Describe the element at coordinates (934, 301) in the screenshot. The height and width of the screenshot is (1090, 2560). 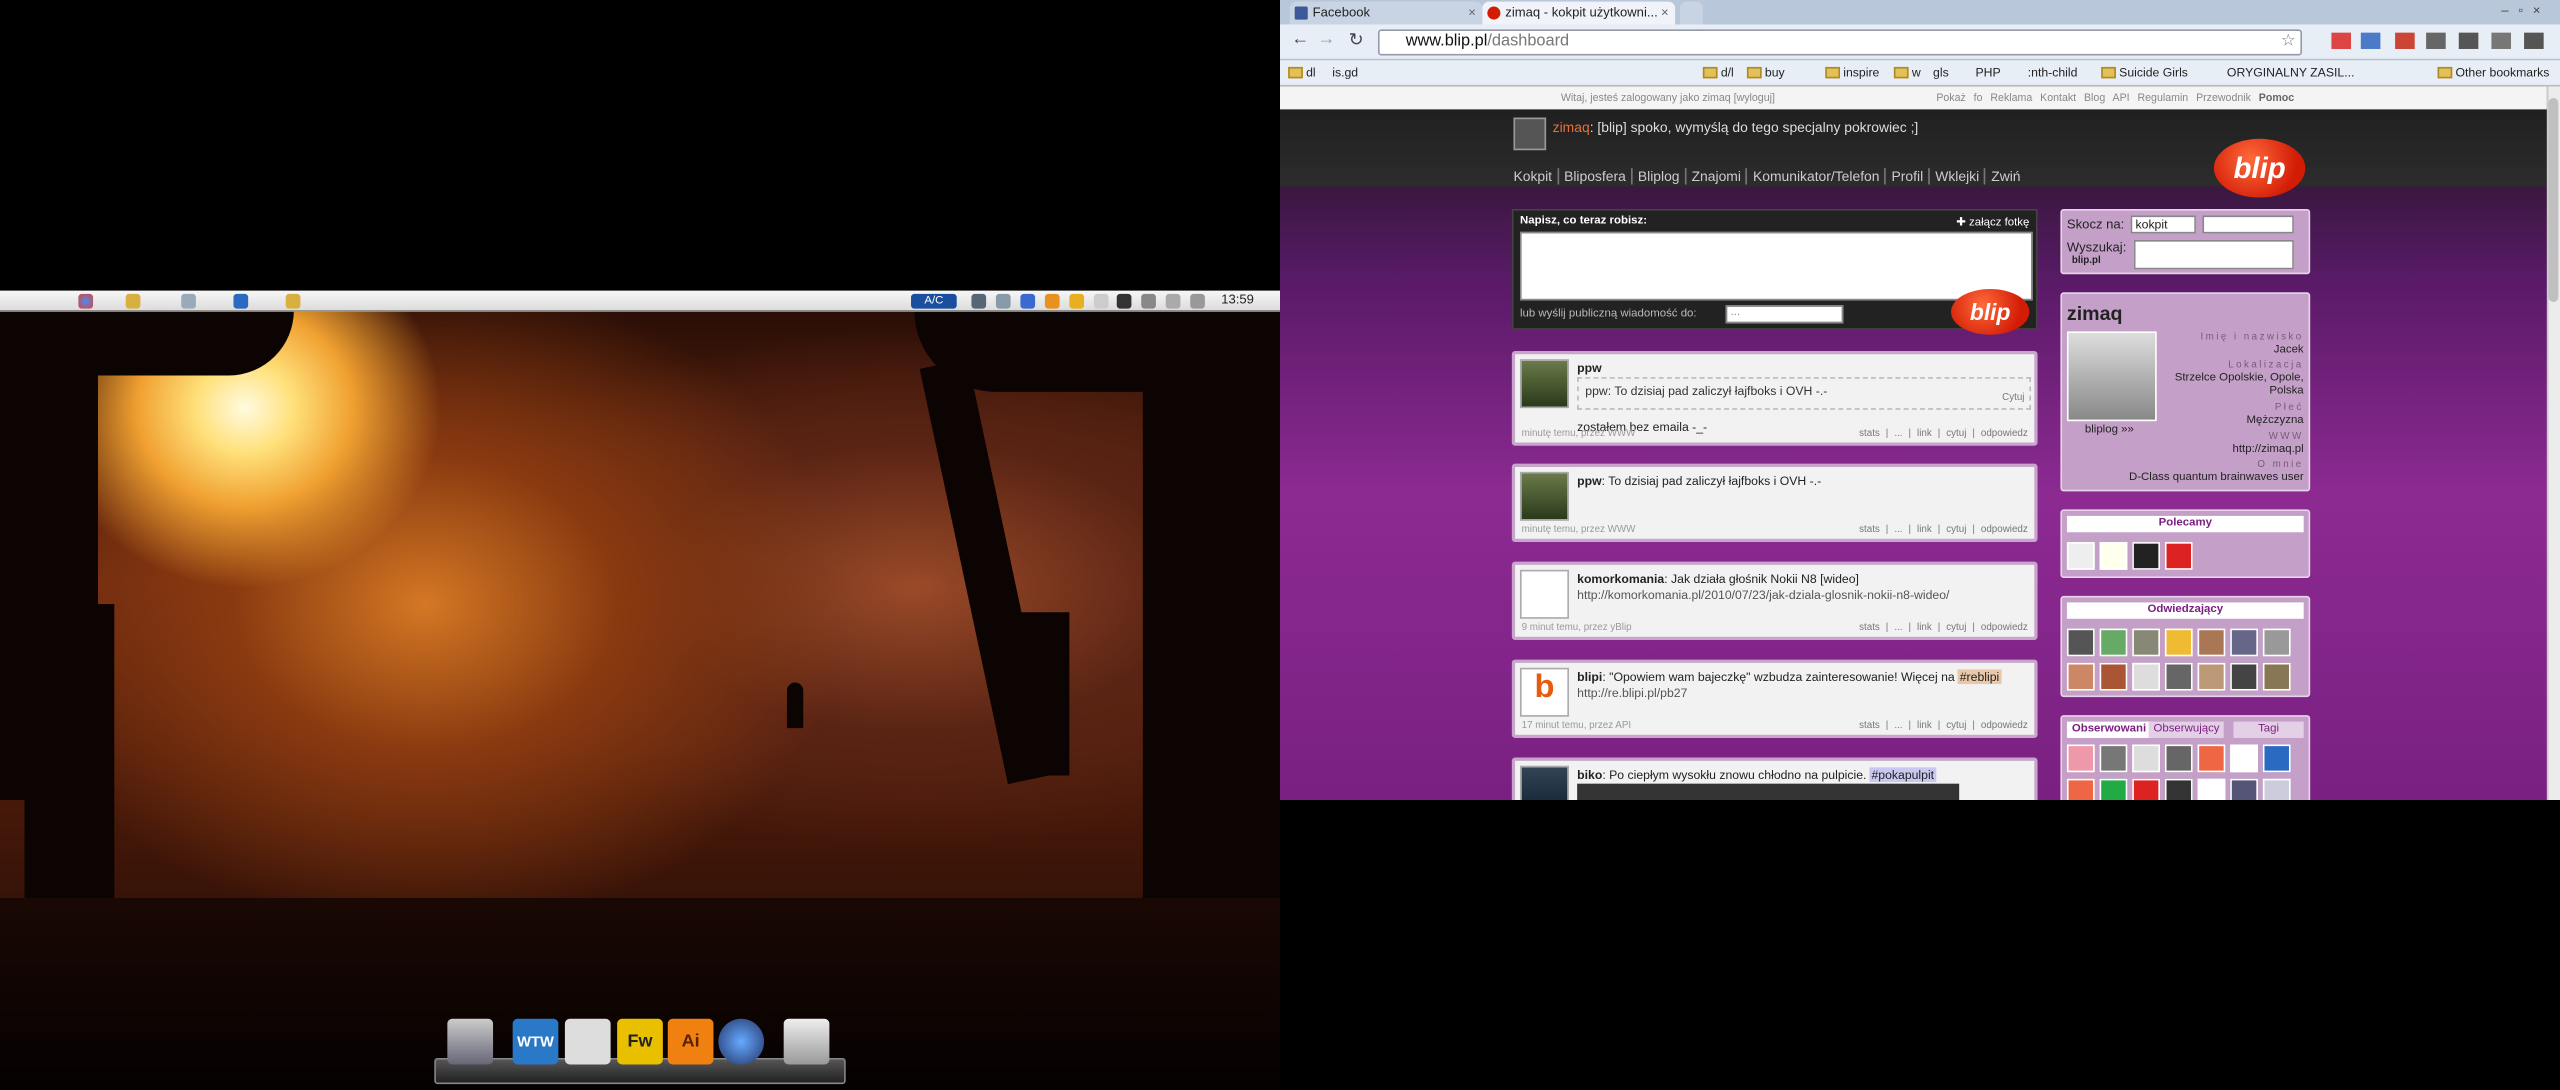
I see `keyboard-indicator: A/C` at that location.